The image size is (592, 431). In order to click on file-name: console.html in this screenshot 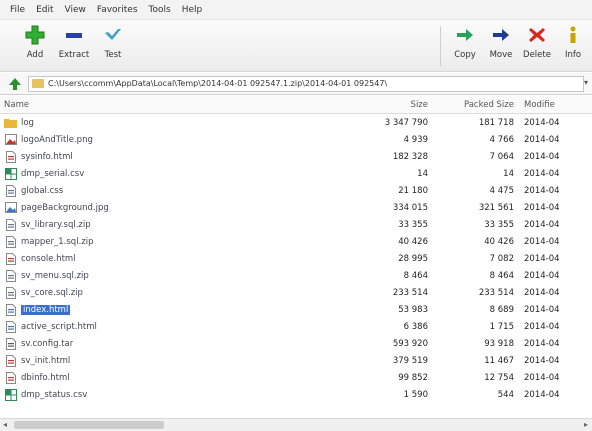, I will do `click(48, 258)`.